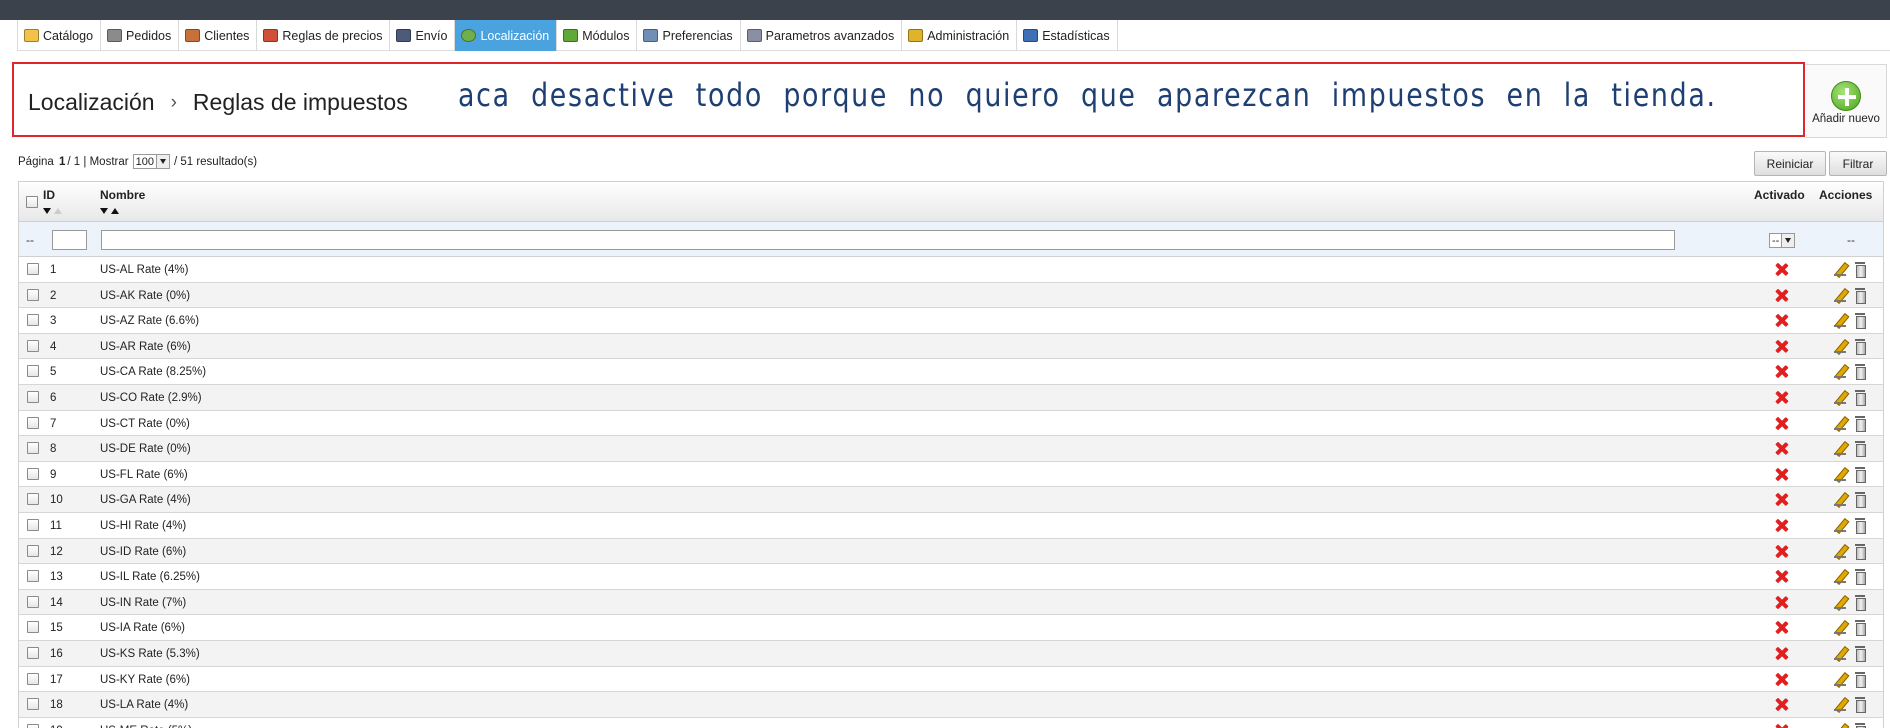  Describe the element at coordinates (59, 35) in the screenshot. I see `tab-1: Catálogo` at that location.